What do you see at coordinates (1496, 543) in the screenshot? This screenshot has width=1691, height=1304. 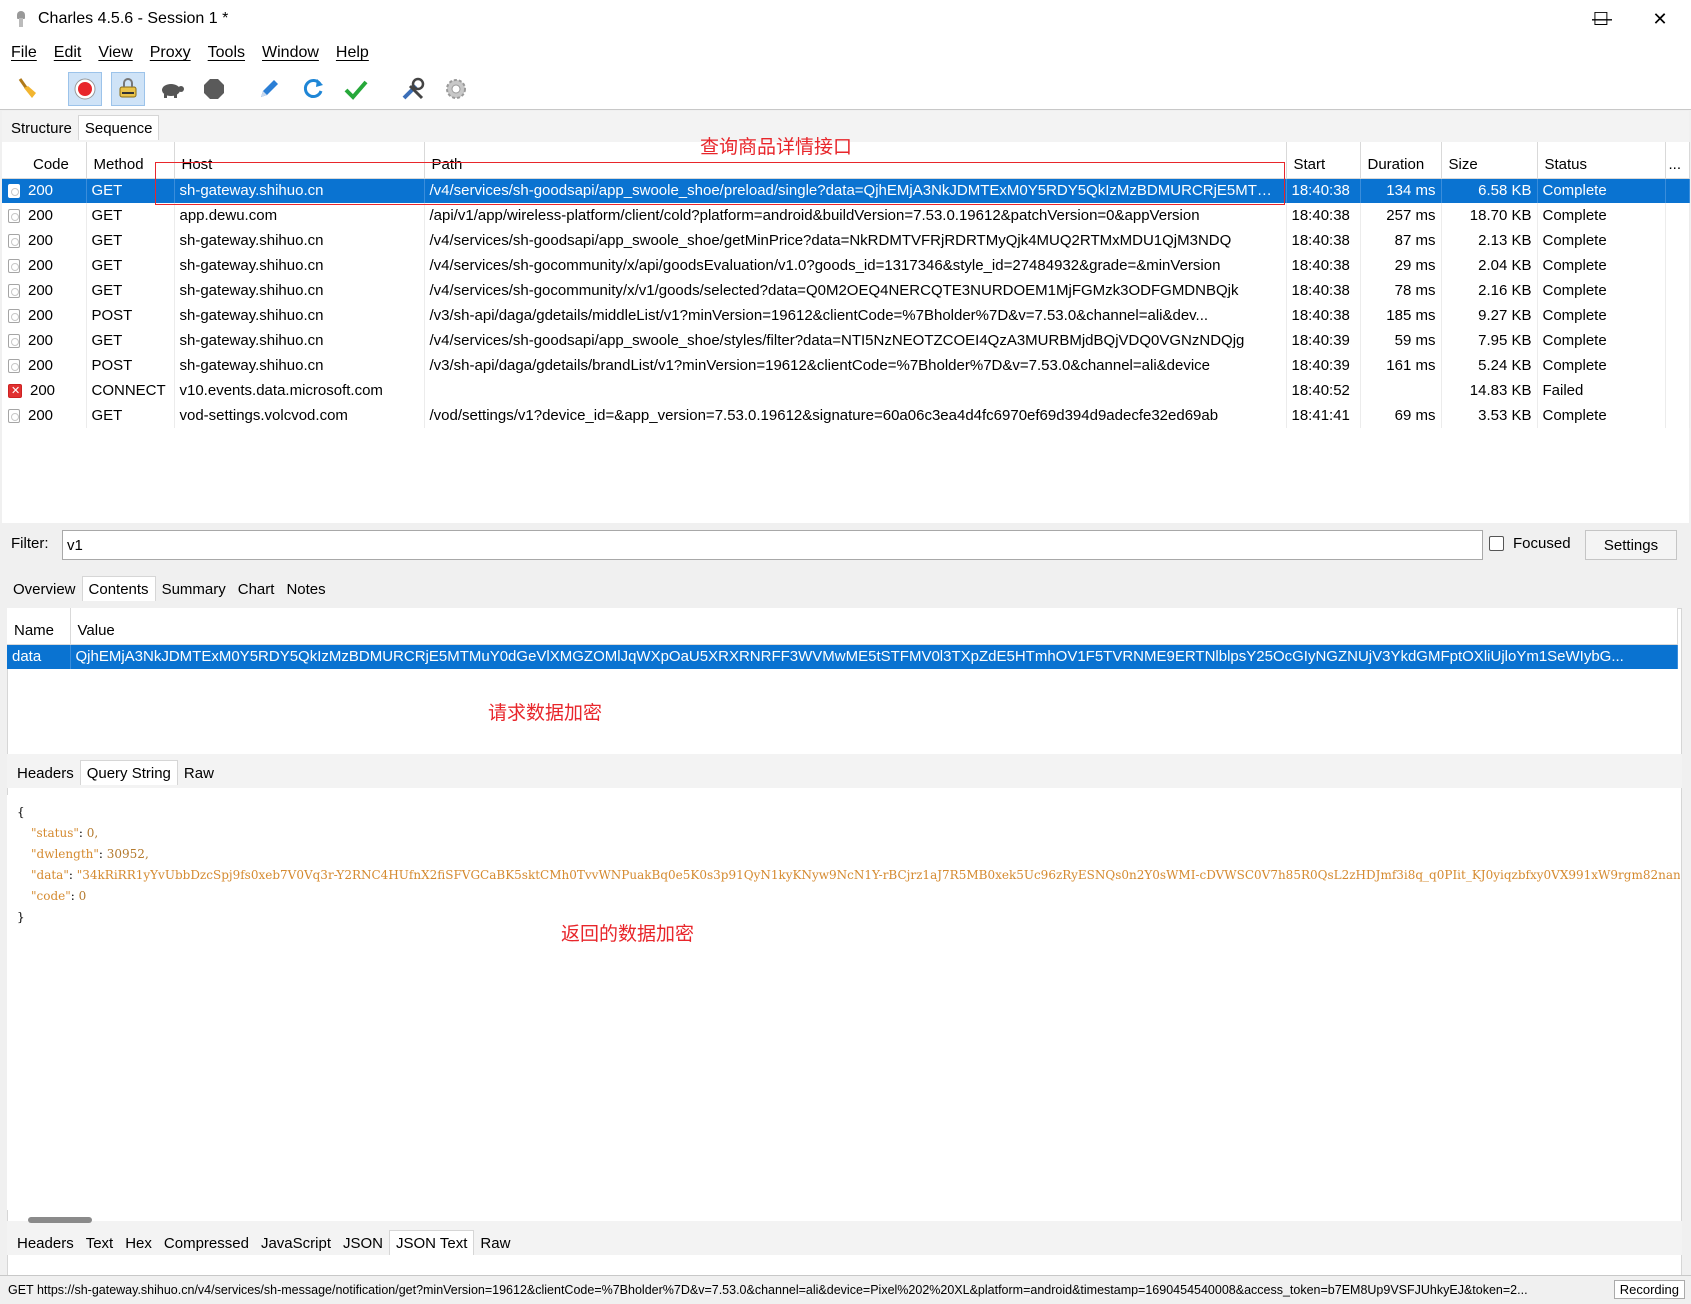 I see `focused-checkbox` at bounding box center [1496, 543].